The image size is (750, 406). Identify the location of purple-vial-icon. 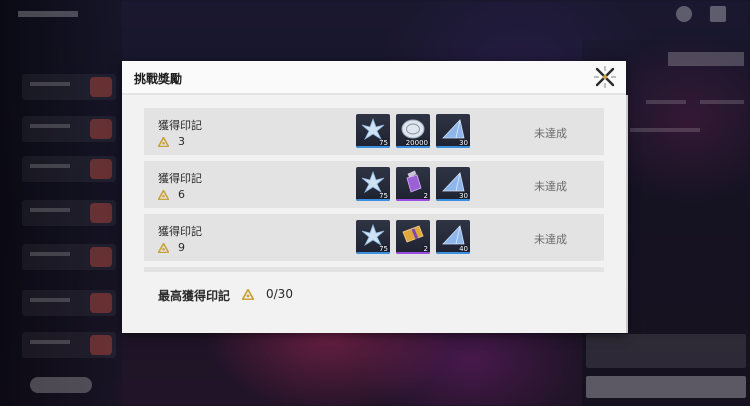
(414, 181).